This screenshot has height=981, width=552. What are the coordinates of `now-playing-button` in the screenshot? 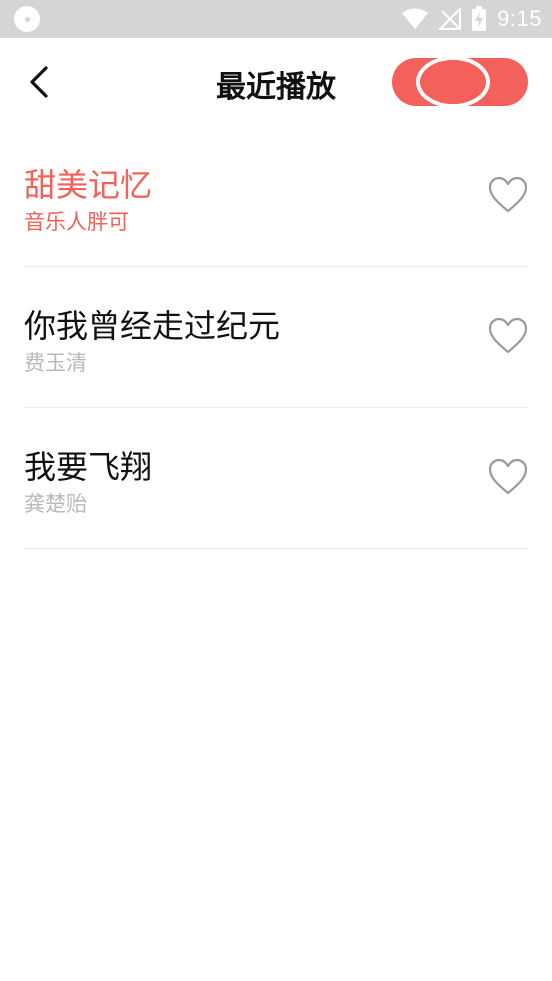 It's located at (460, 82).